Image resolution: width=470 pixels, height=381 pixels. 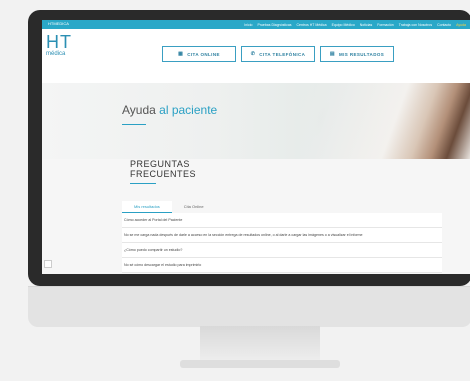 I want to click on nav-item-centros: Centros HT Médica, so click(x=312, y=25).